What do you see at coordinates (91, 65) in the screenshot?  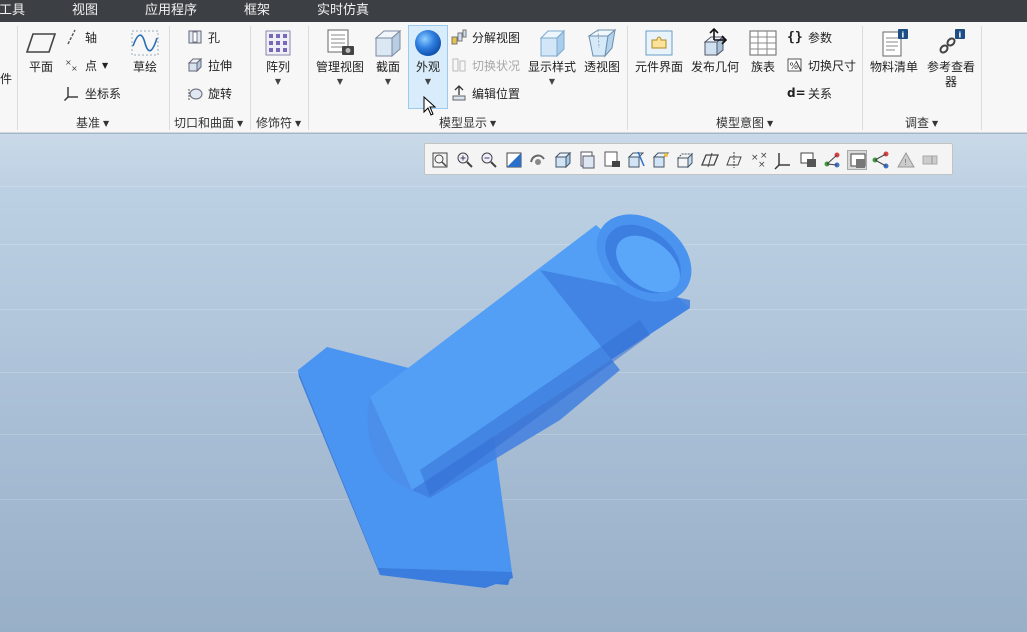 I see `point-label: 点` at bounding box center [91, 65].